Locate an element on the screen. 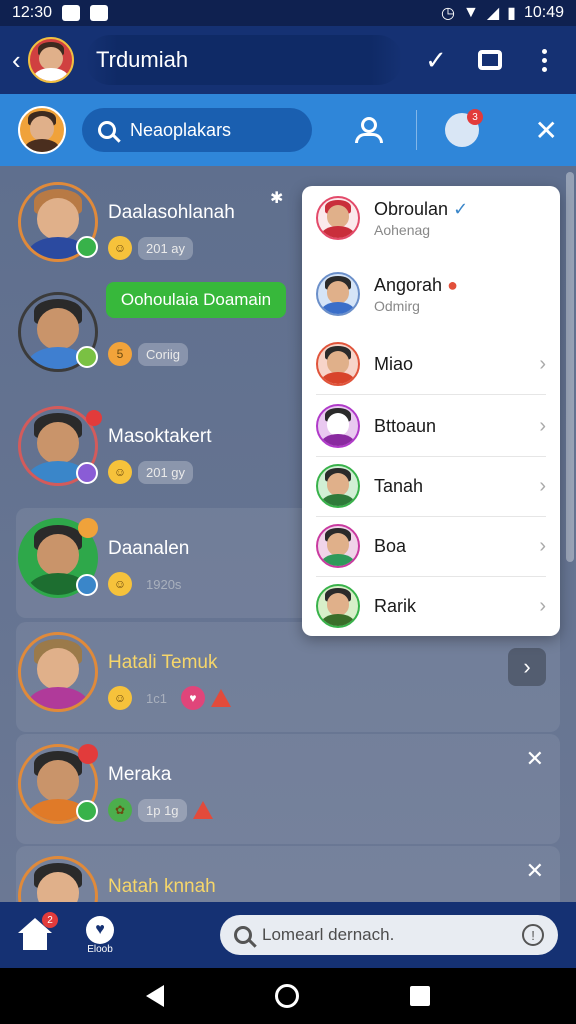 This screenshot has height=1024, width=576. emoji-icon: 5 is located at coordinates (120, 354).